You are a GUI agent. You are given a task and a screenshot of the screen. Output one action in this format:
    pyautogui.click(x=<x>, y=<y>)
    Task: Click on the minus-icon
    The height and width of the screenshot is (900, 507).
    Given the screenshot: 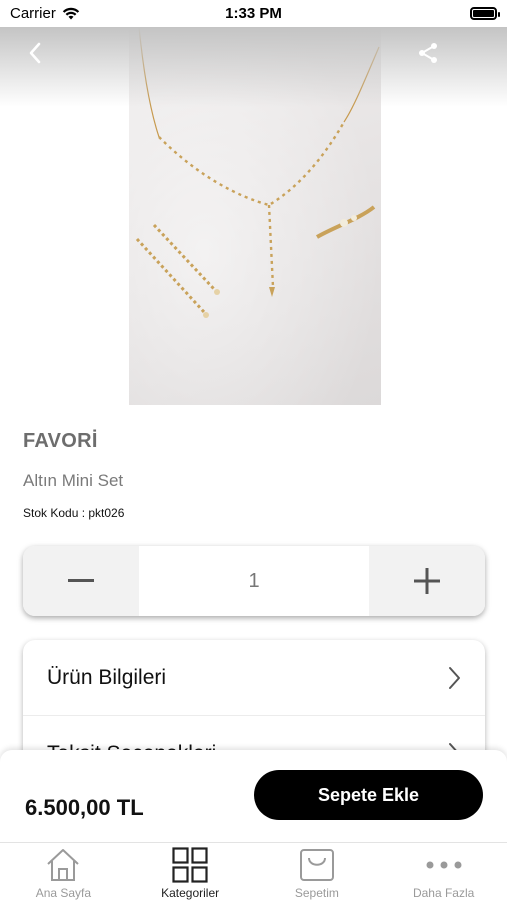 What is the action you would take?
    pyautogui.click(x=81, y=580)
    